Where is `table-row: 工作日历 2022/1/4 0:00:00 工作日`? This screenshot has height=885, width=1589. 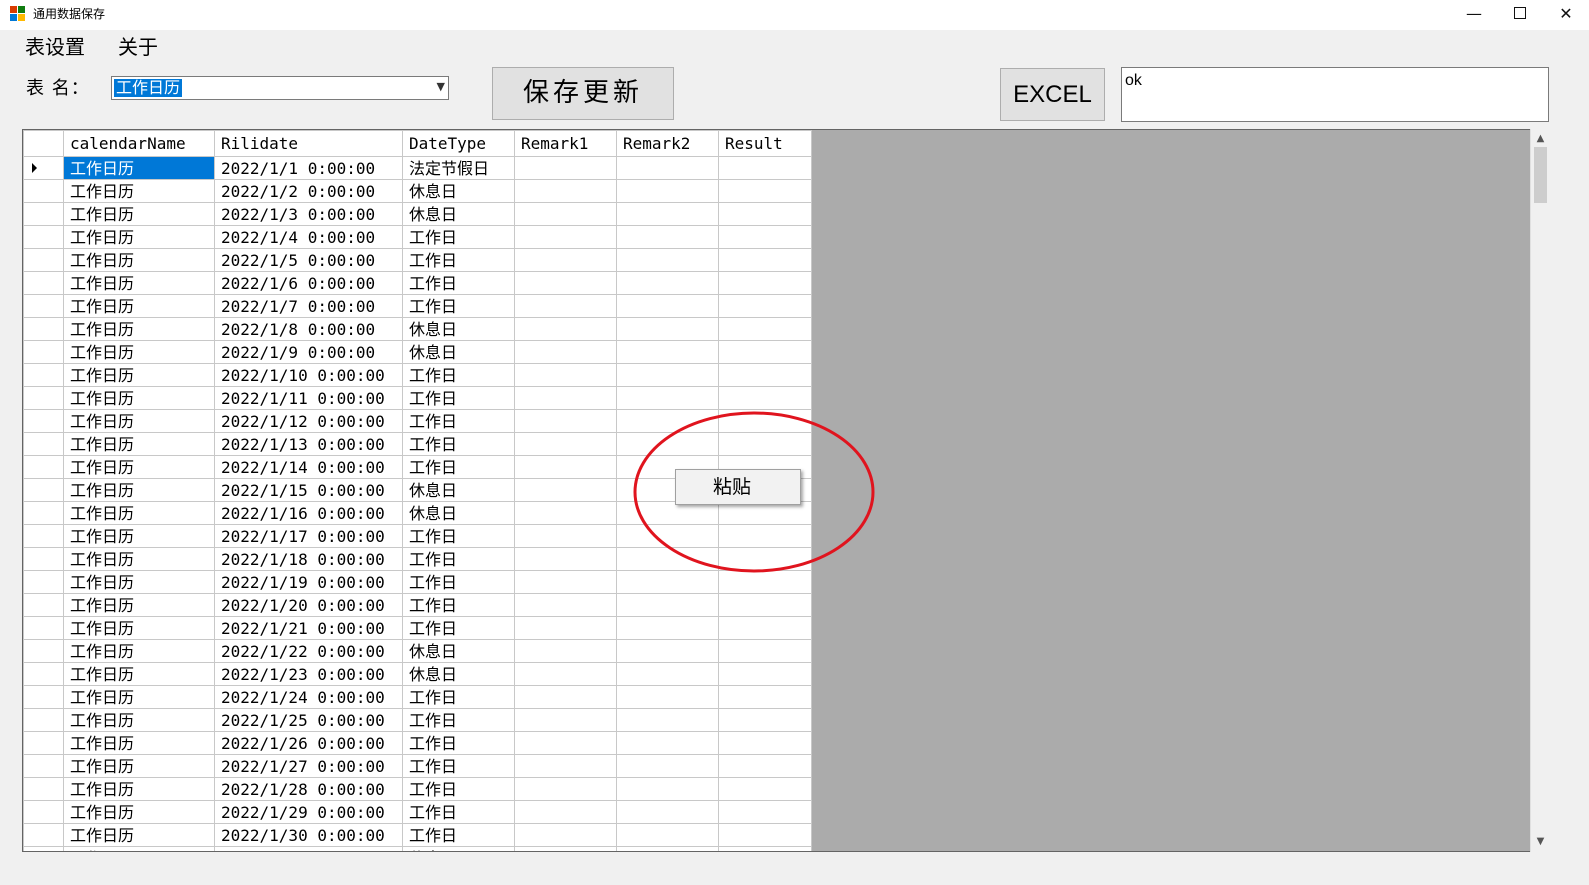
table-row: 工作日历 2022/1/4 0:00:00 工作日 is located at coordinates (417, 237).